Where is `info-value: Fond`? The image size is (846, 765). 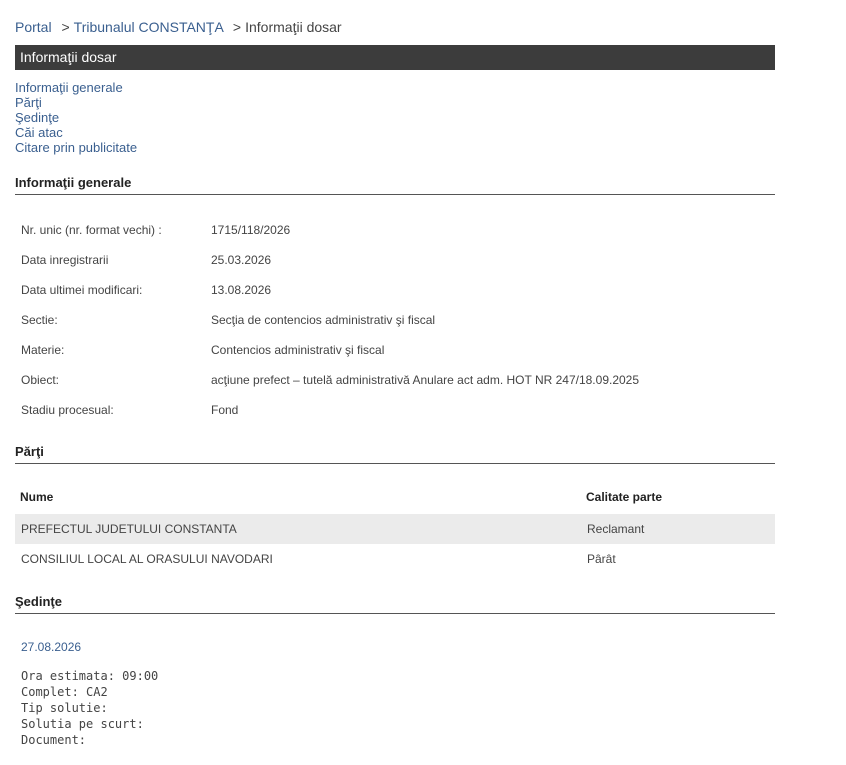
info-value: Fond is located at coordinates (225, 410).